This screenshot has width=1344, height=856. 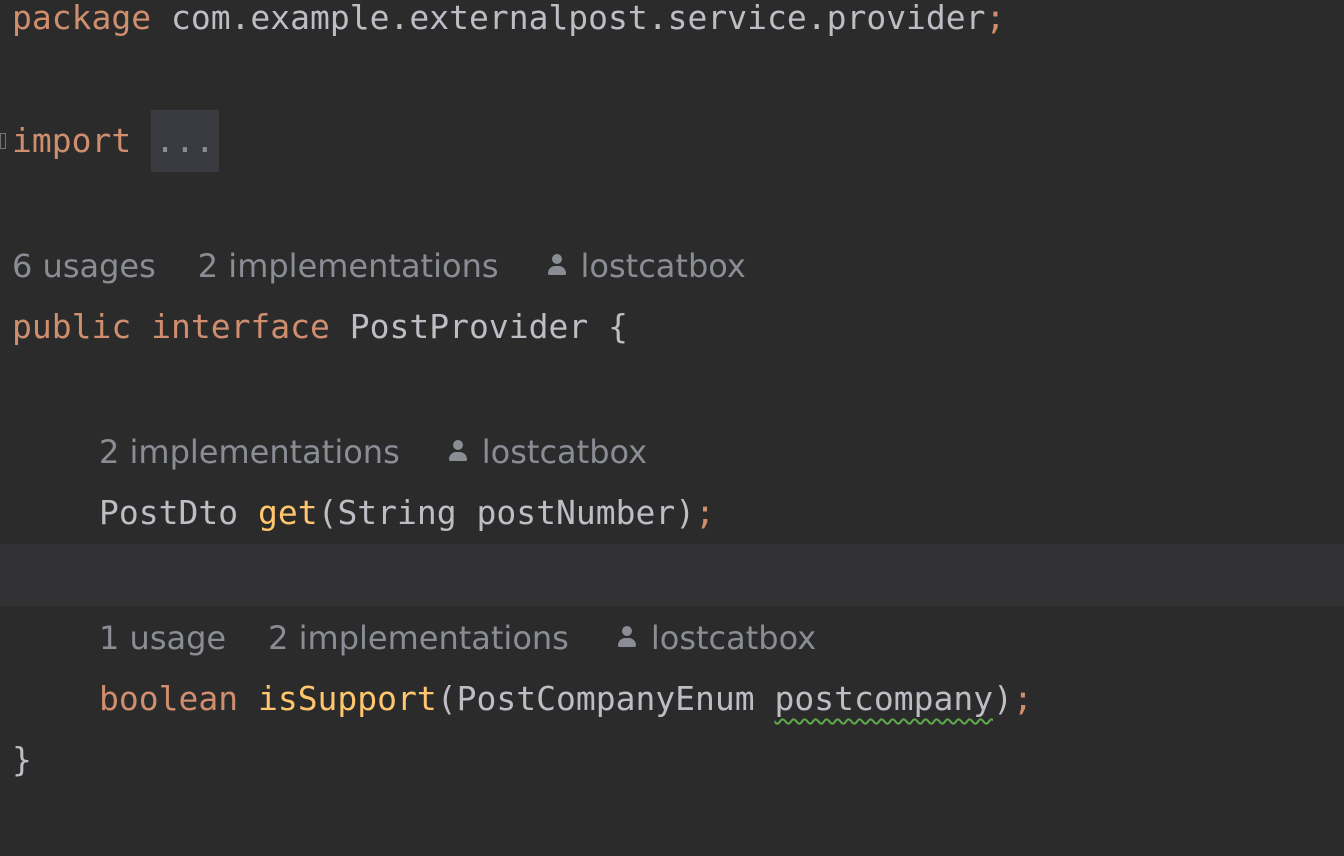 What do you see at coordinates (72, 140) in the screenshot?
I see `import-keyword: import` at bounding box center [72, 140].